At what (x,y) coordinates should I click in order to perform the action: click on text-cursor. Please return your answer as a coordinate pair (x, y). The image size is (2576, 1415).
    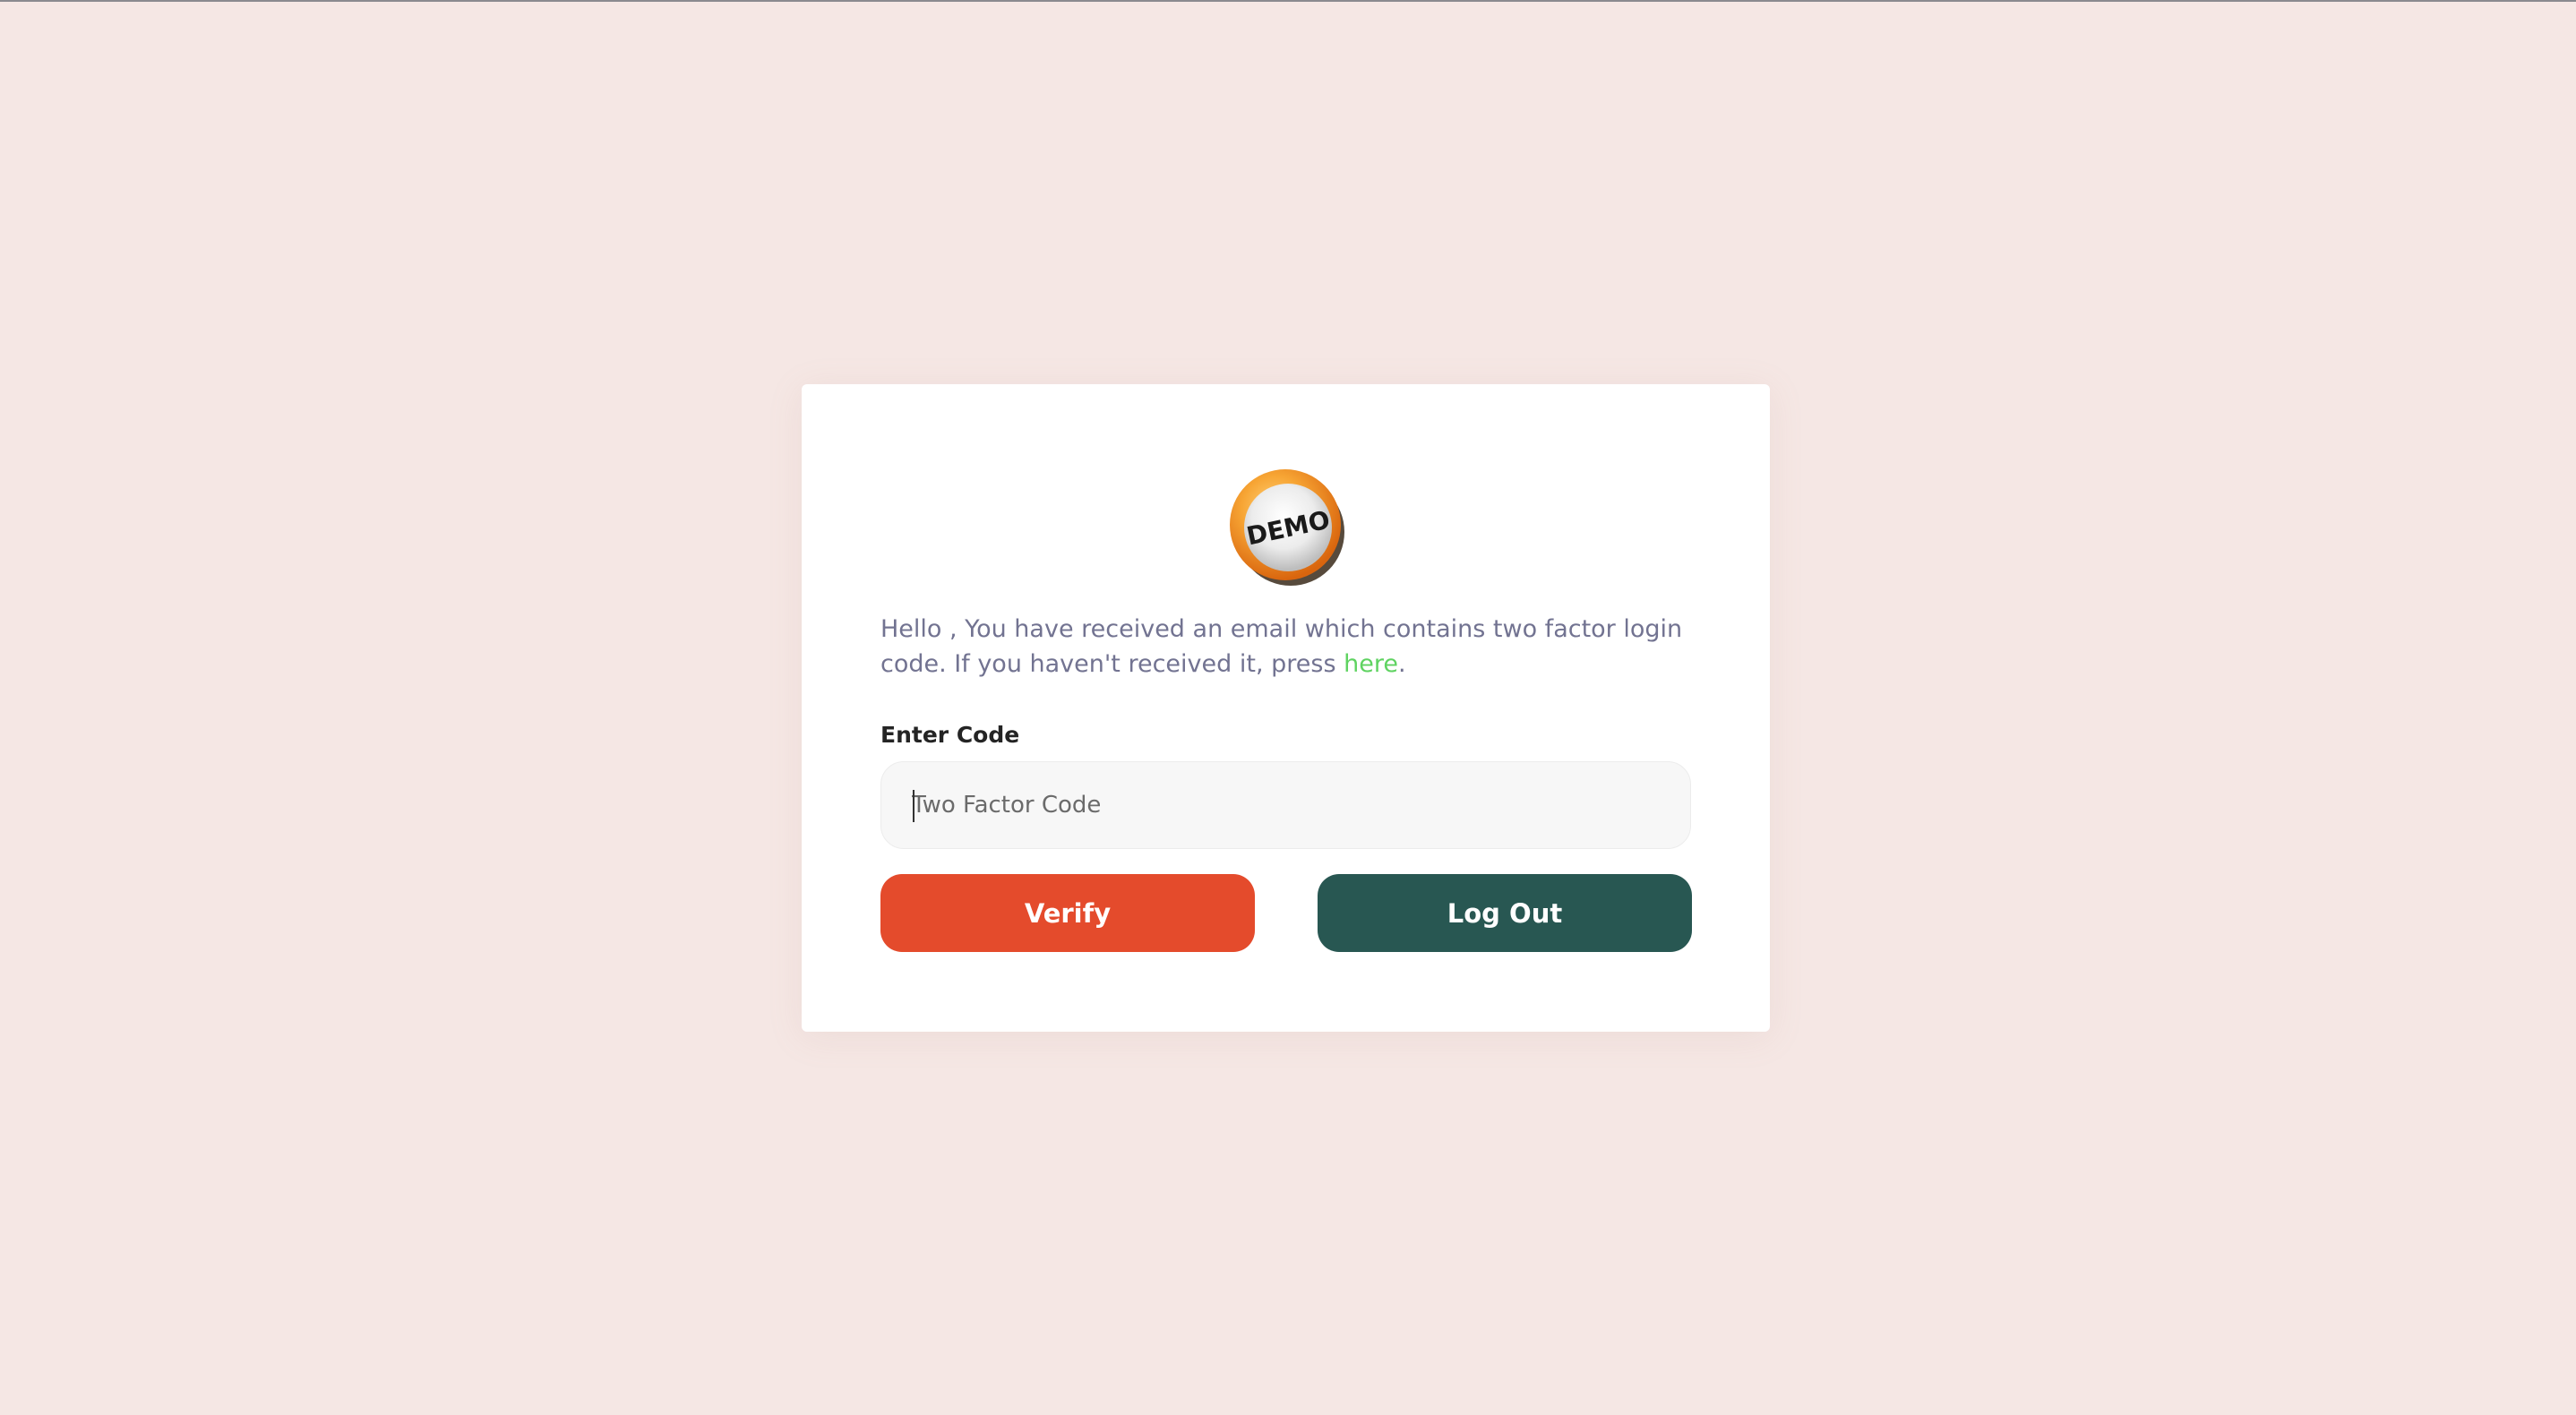
    Looking at the image, I should click on (913, 806).